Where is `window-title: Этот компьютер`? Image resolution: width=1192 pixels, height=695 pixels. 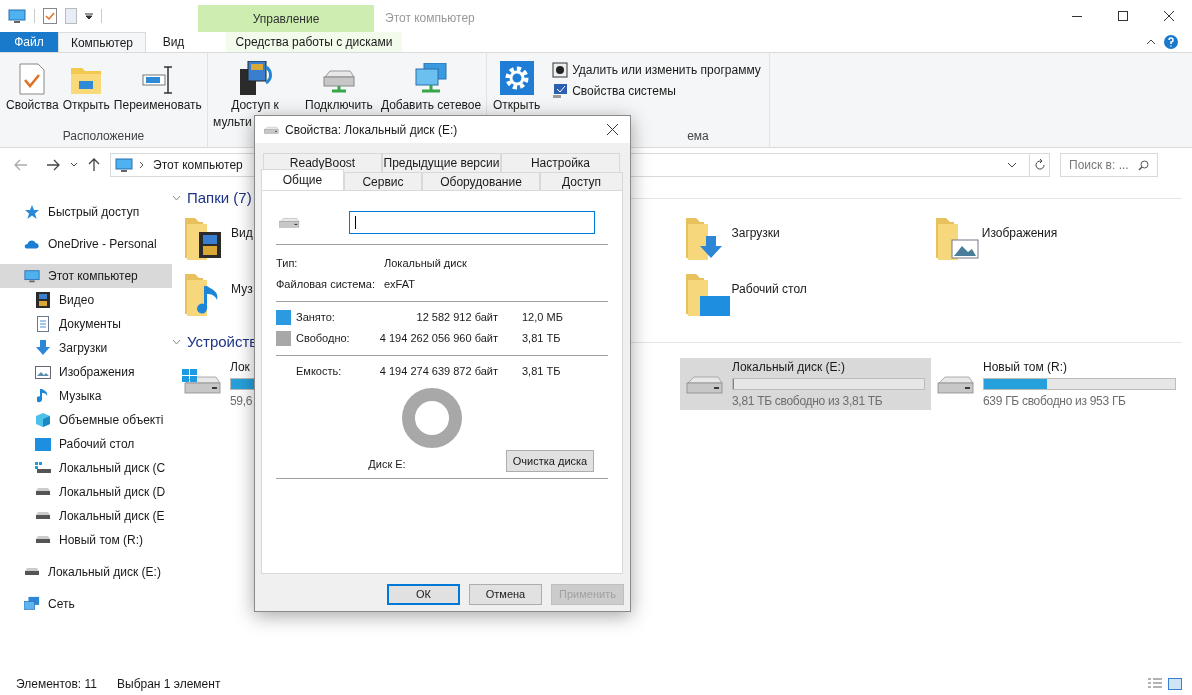 window-title: Этот компьютер is located at coordinates (430, 18).